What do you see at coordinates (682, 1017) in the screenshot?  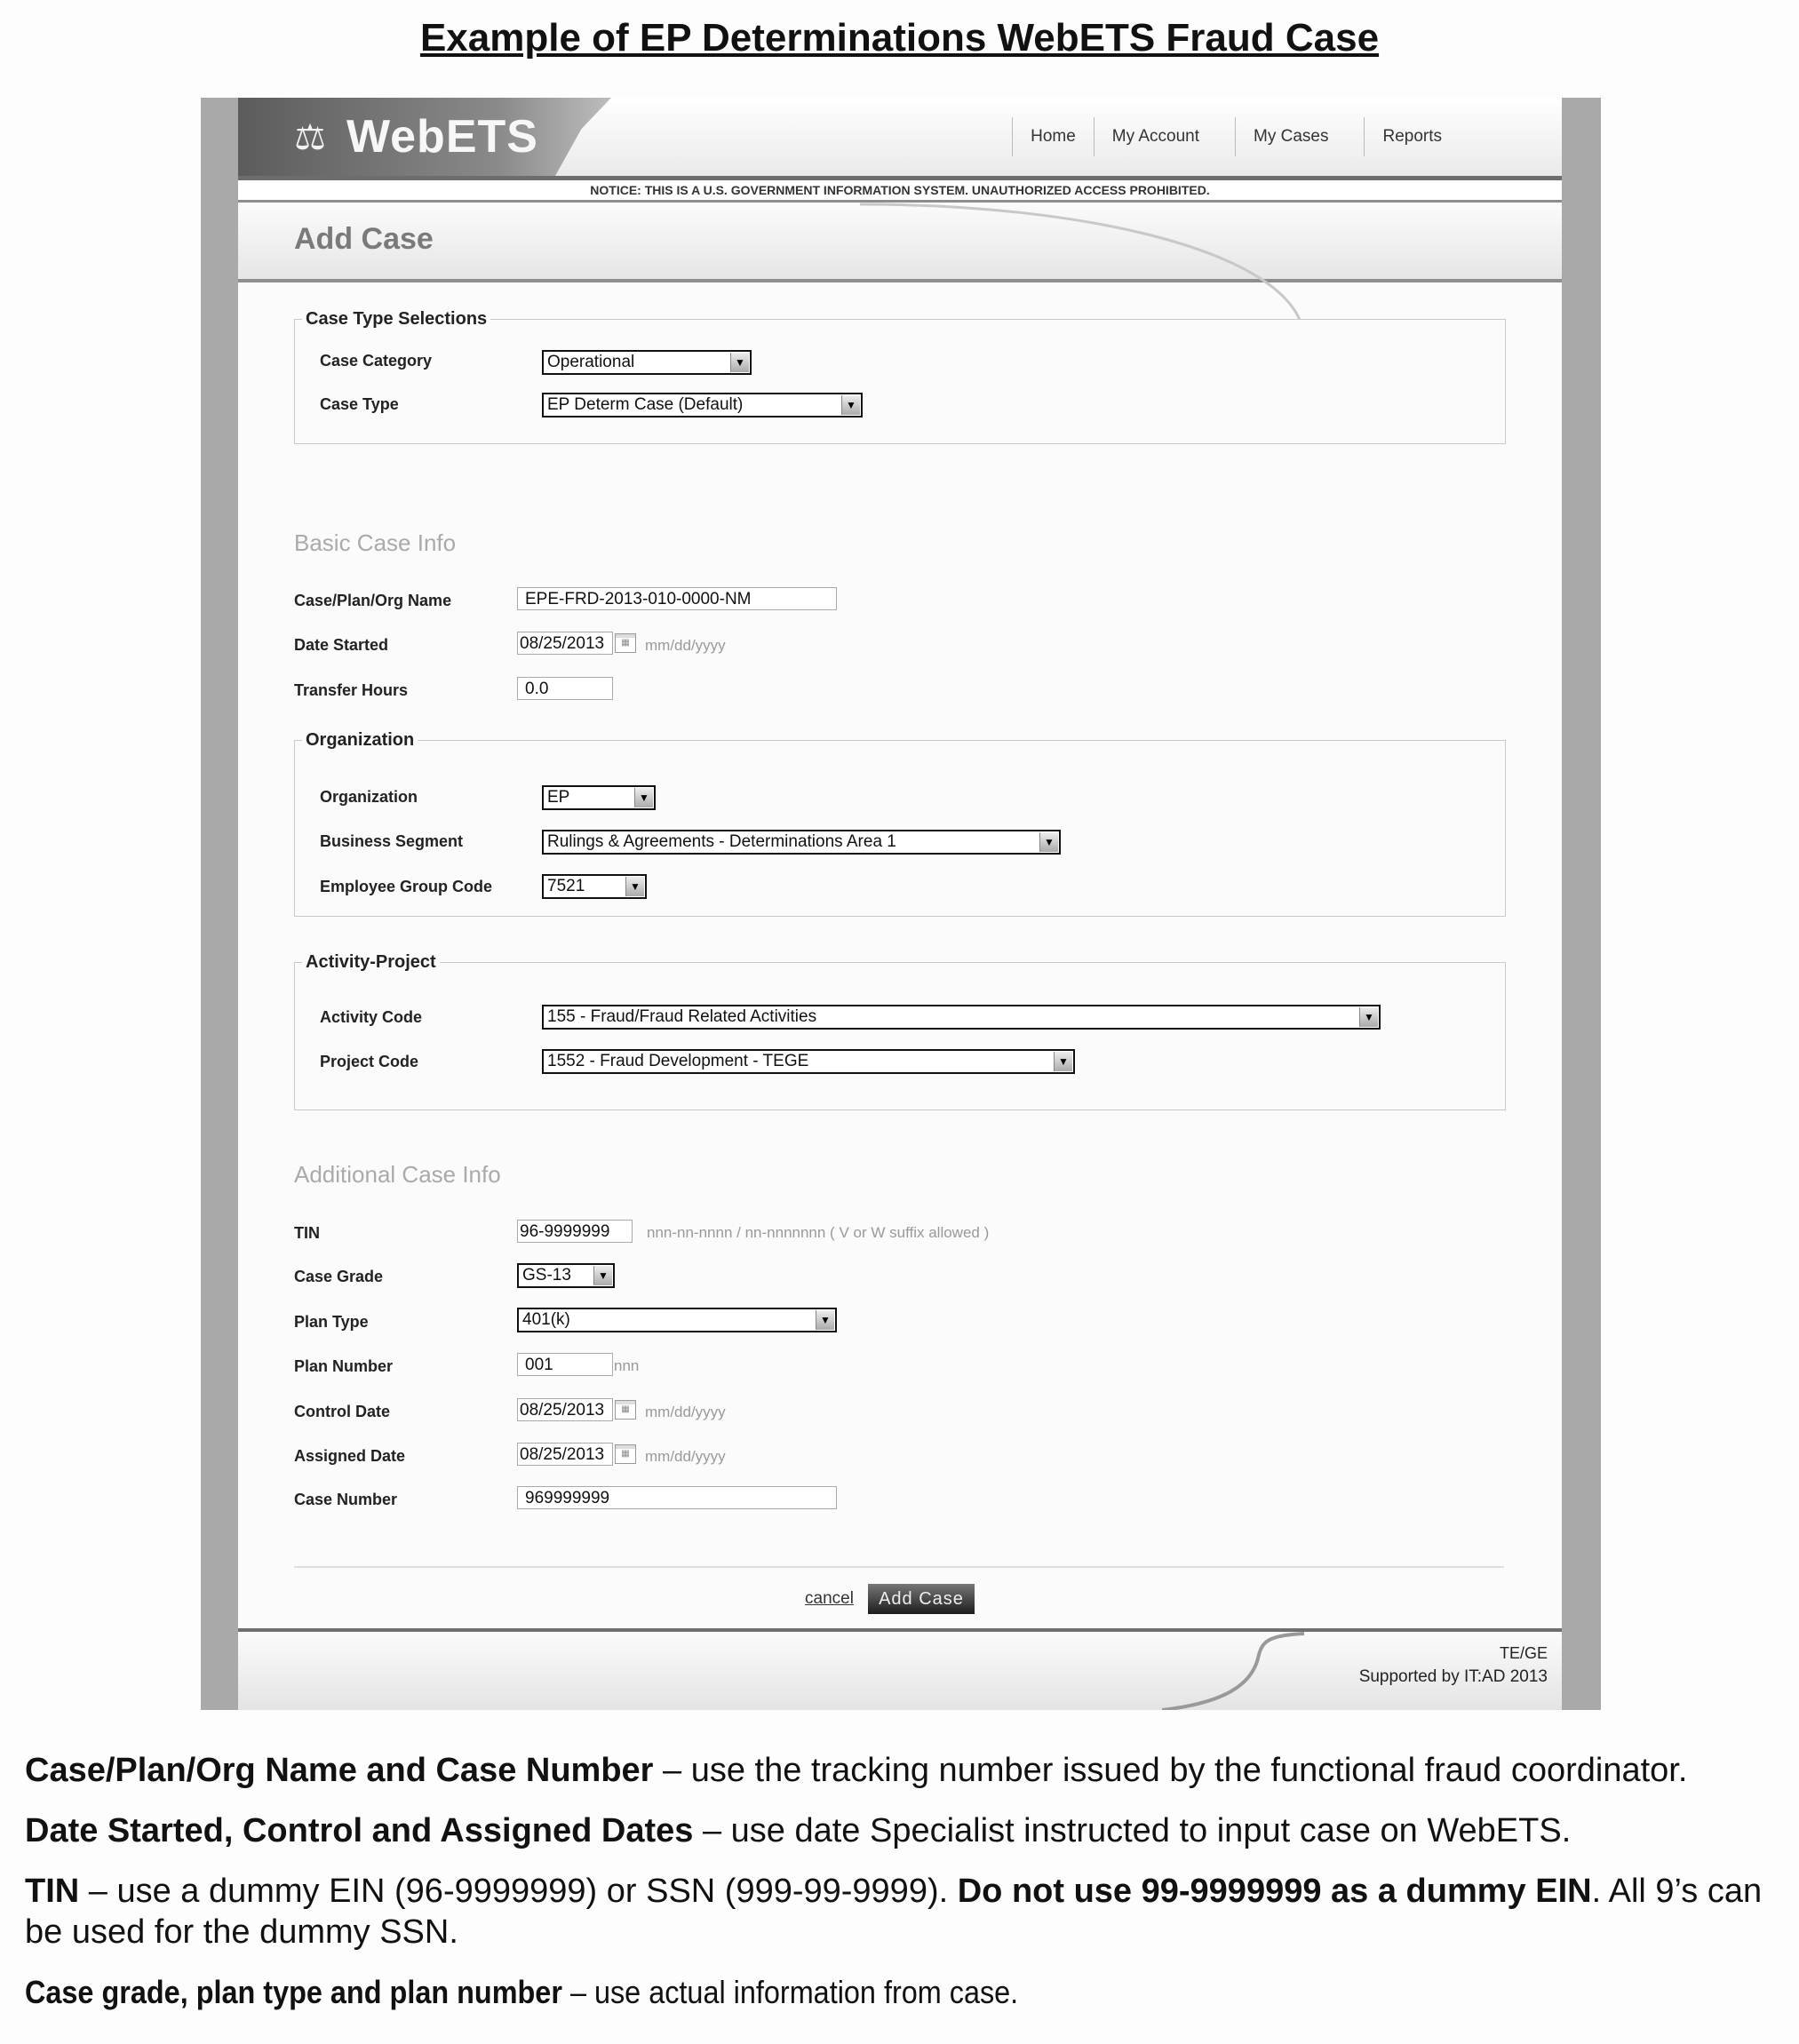 I see `activity-code-value: 155 - Fraud/Fraud Related Activities` at bounding box center [682, 1017].